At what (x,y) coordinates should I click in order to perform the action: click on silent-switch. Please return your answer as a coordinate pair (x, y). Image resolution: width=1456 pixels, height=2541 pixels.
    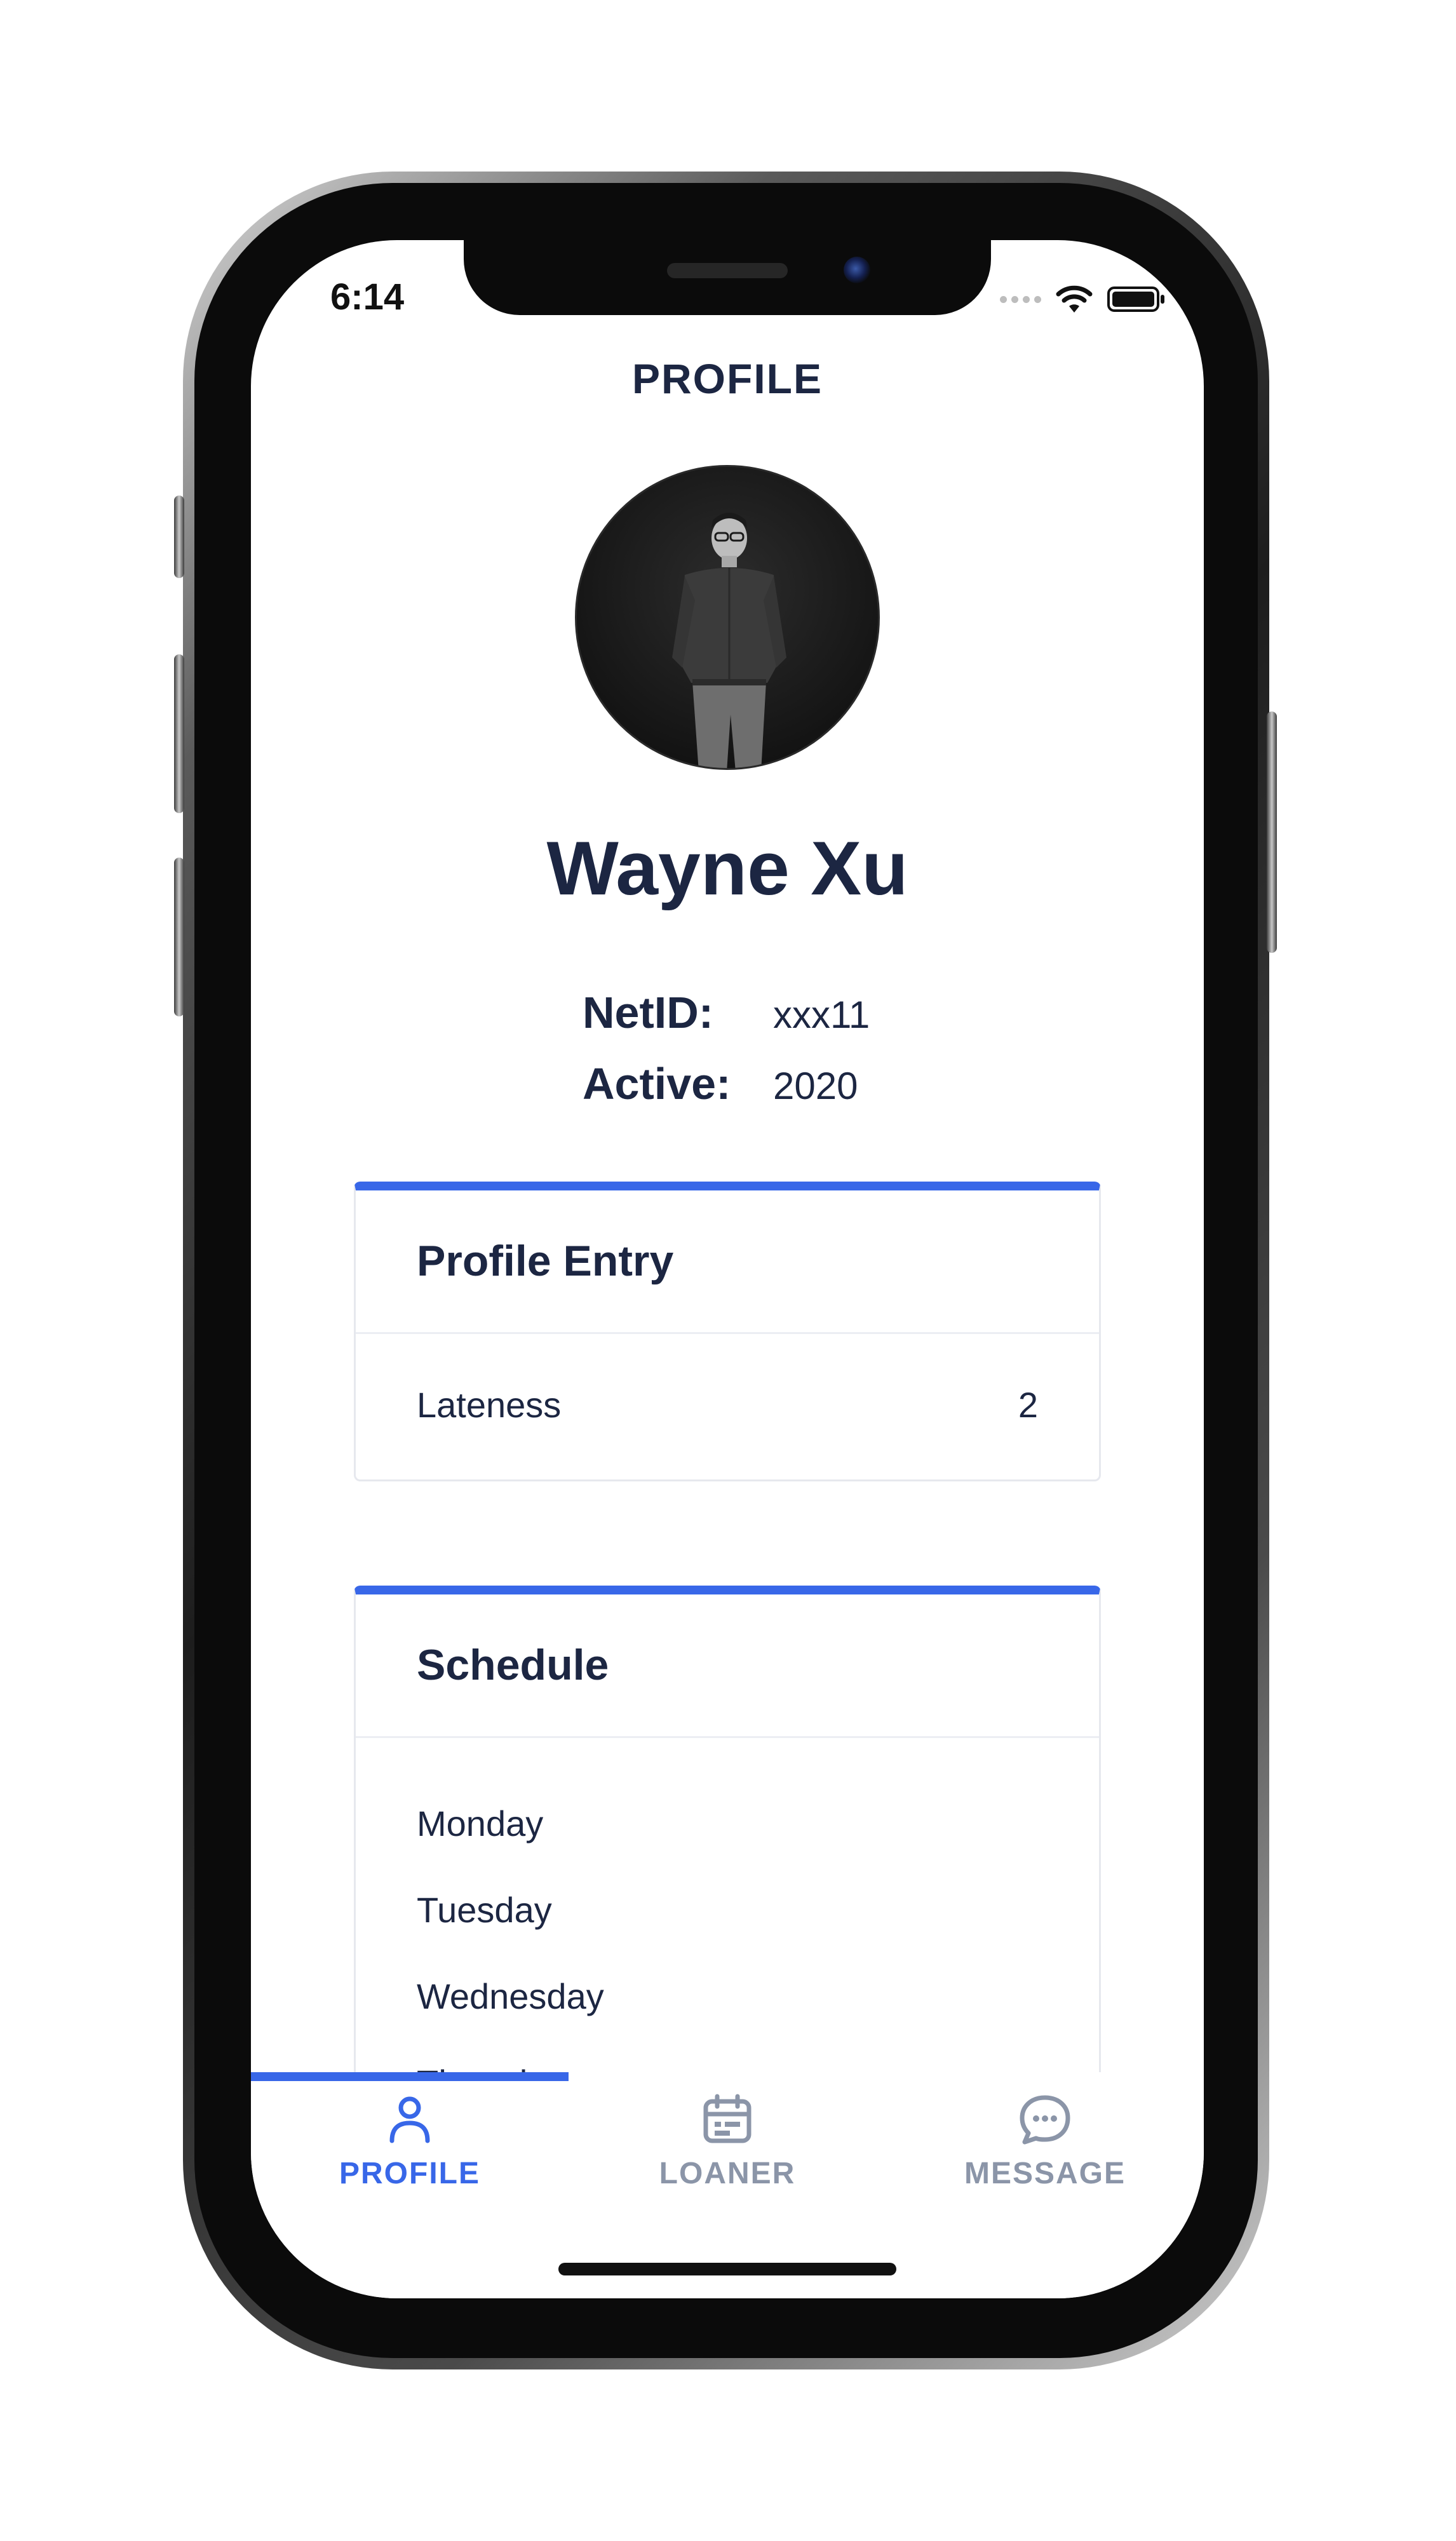
    Looking at the image, I should click on (179, 536).